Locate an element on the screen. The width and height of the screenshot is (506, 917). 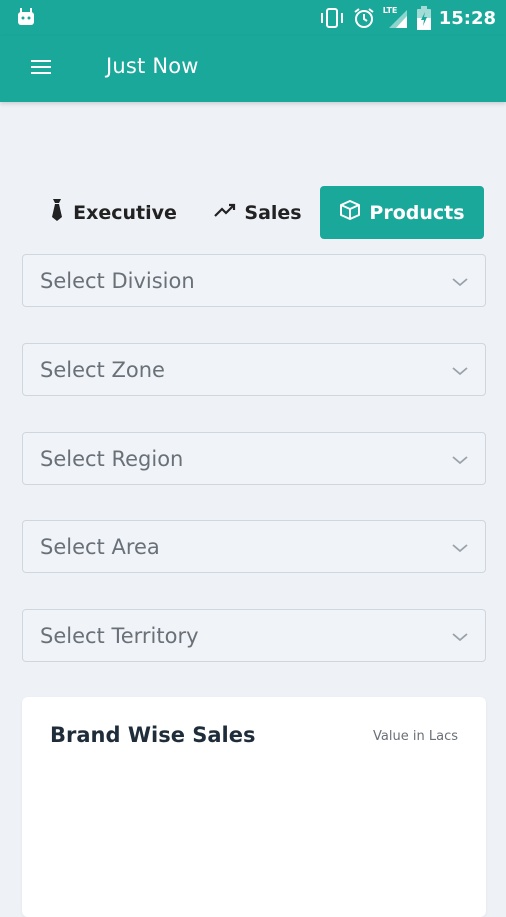
status-bar: LTE 15:28 is located at coordinates (253, 18).